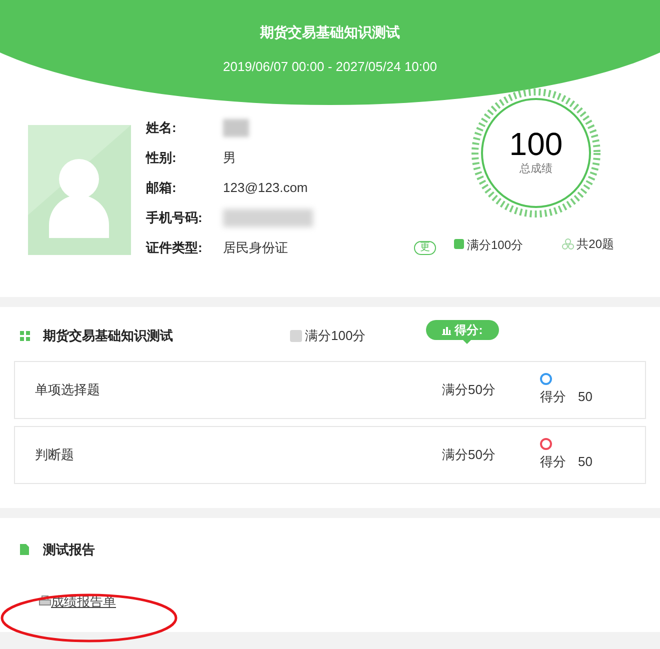  What do you see at coordinates (175, 217) in the screenshot?
I see `field-label: 手机号码:` at bounding box center [175, 217].